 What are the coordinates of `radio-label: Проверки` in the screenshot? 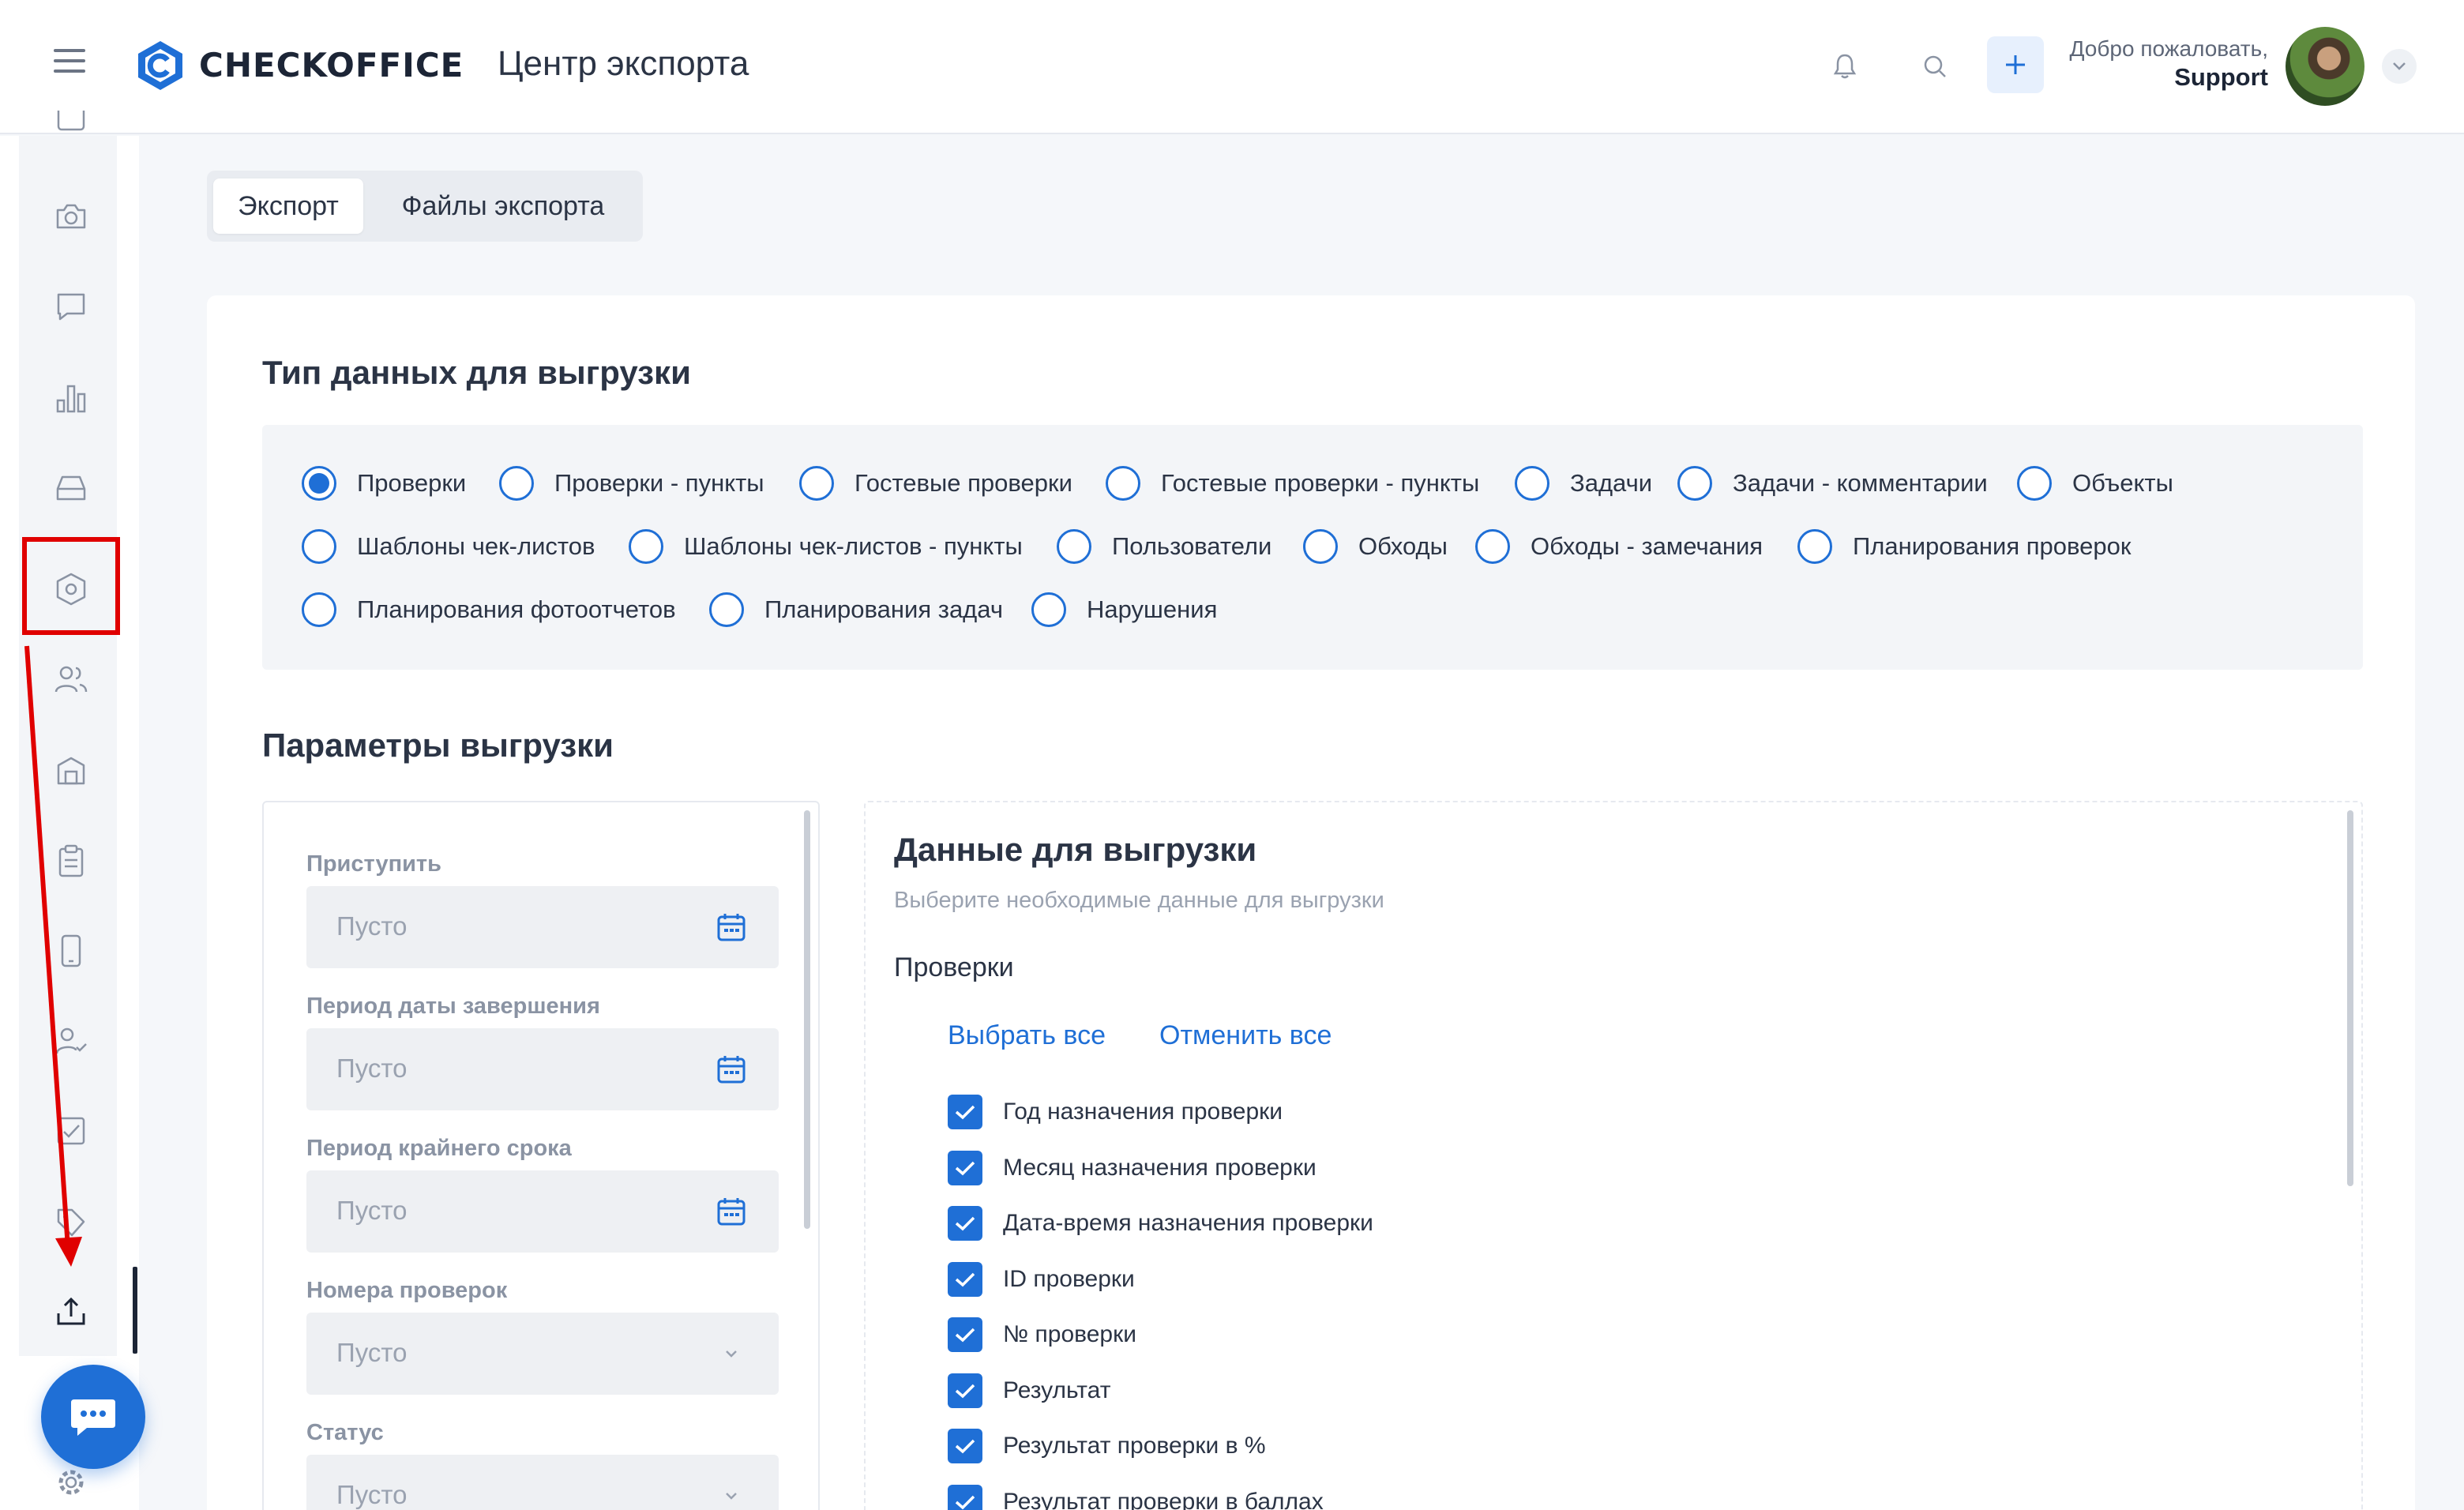 It's located at (412, 483).